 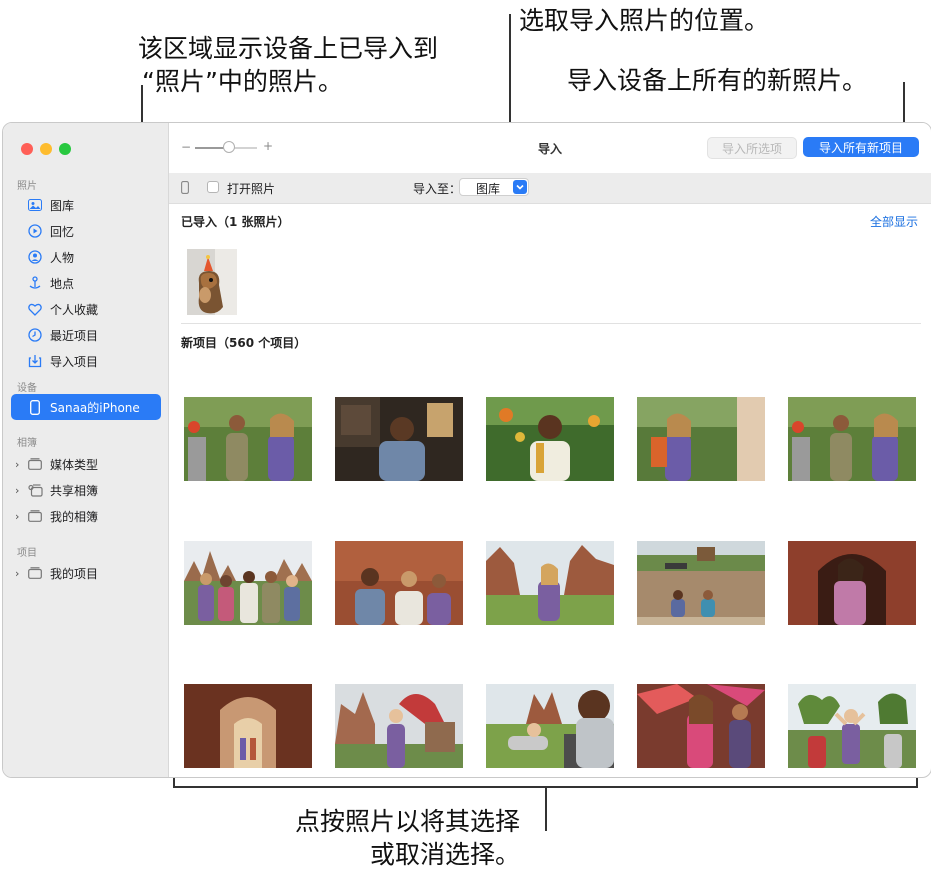 What do you see at coordinates (46, 149) in the screenshot?
I see `minimize-window-button` at bounding box center [46, 149].